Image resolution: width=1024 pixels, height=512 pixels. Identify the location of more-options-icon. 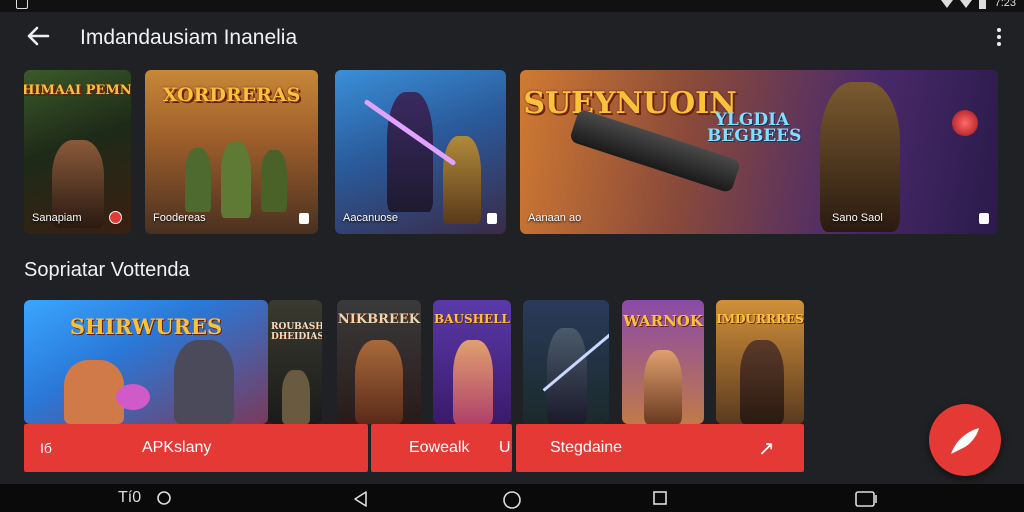
(999, 37).